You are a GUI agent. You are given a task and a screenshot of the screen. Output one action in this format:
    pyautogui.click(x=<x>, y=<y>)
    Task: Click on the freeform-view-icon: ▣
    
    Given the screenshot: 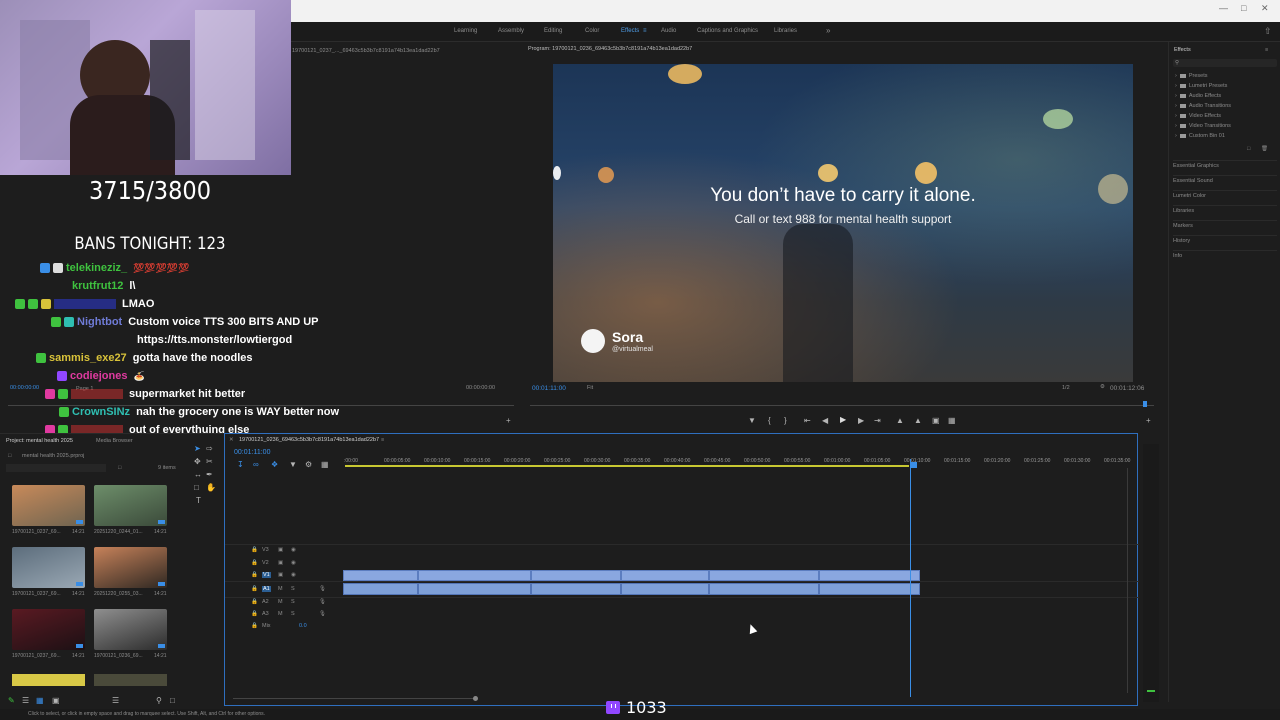 What is the action you would take?
    pyautogui.click(x=56, y=700)
    